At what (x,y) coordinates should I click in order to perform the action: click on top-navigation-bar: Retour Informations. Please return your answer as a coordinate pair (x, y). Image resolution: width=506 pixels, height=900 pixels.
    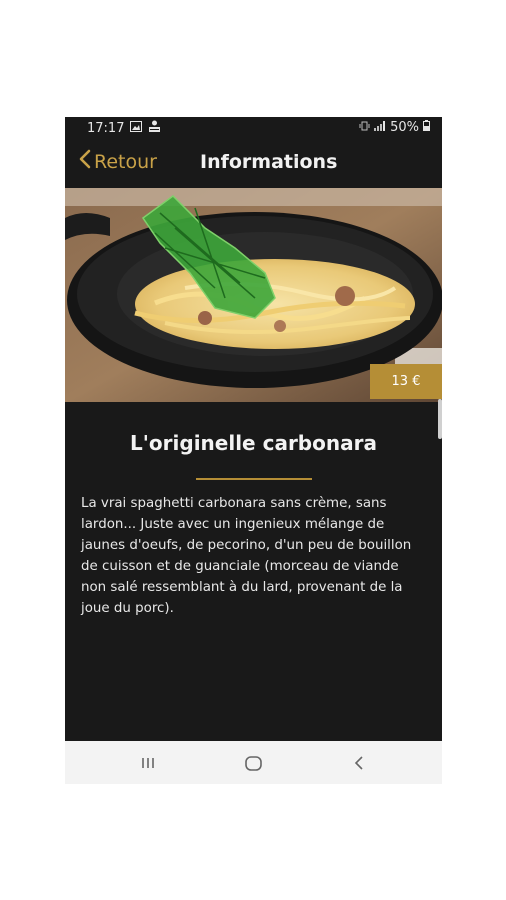
    Looking at the image, I should click on (253, 163).